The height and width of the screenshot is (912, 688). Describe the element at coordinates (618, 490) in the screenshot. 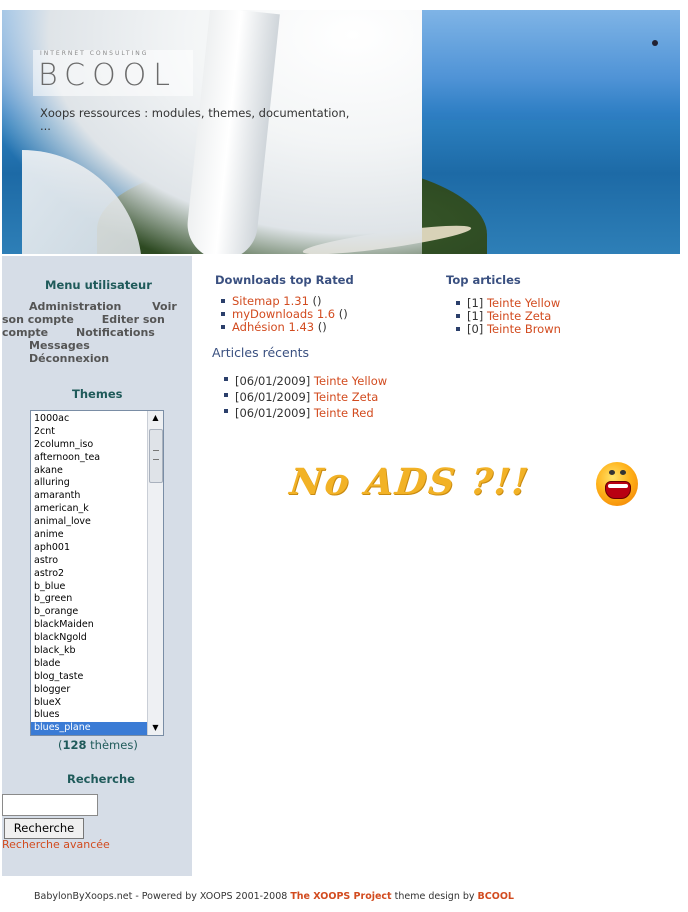

I see `smiley-mouth` at that location.